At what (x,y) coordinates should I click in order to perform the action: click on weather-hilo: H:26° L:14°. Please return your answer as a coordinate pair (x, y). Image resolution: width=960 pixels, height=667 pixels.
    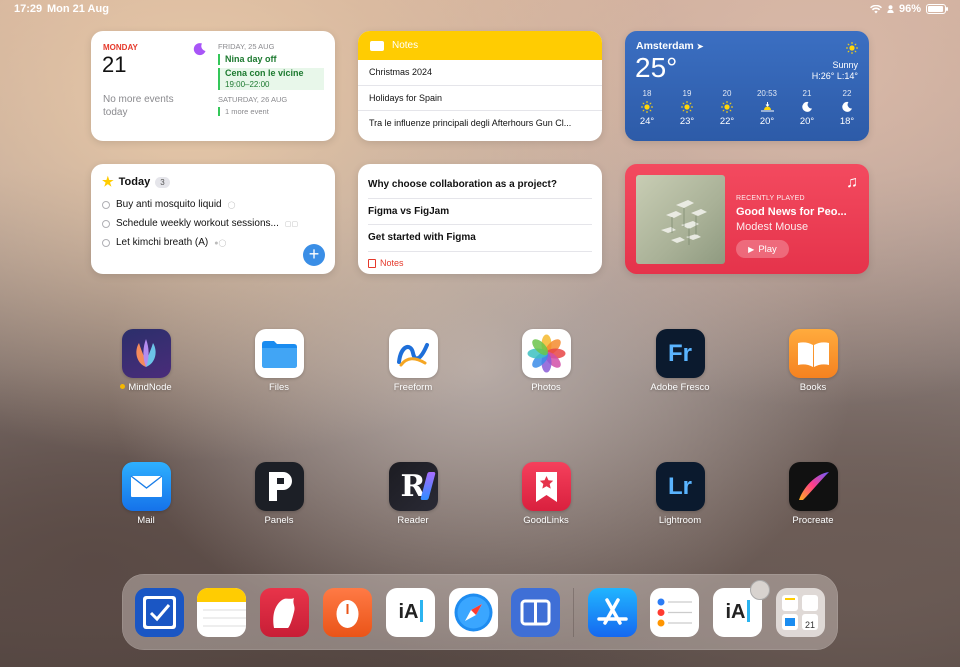
    Looking at the image, I should click on (834, 76).